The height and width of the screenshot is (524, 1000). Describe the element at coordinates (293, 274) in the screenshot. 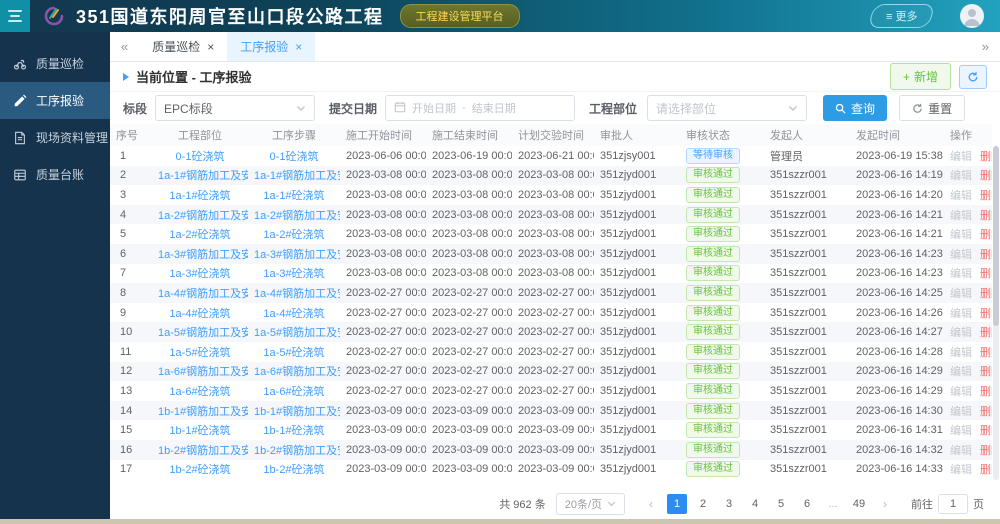

I see `step-link: 1a-3#砼浇筑` at that location.